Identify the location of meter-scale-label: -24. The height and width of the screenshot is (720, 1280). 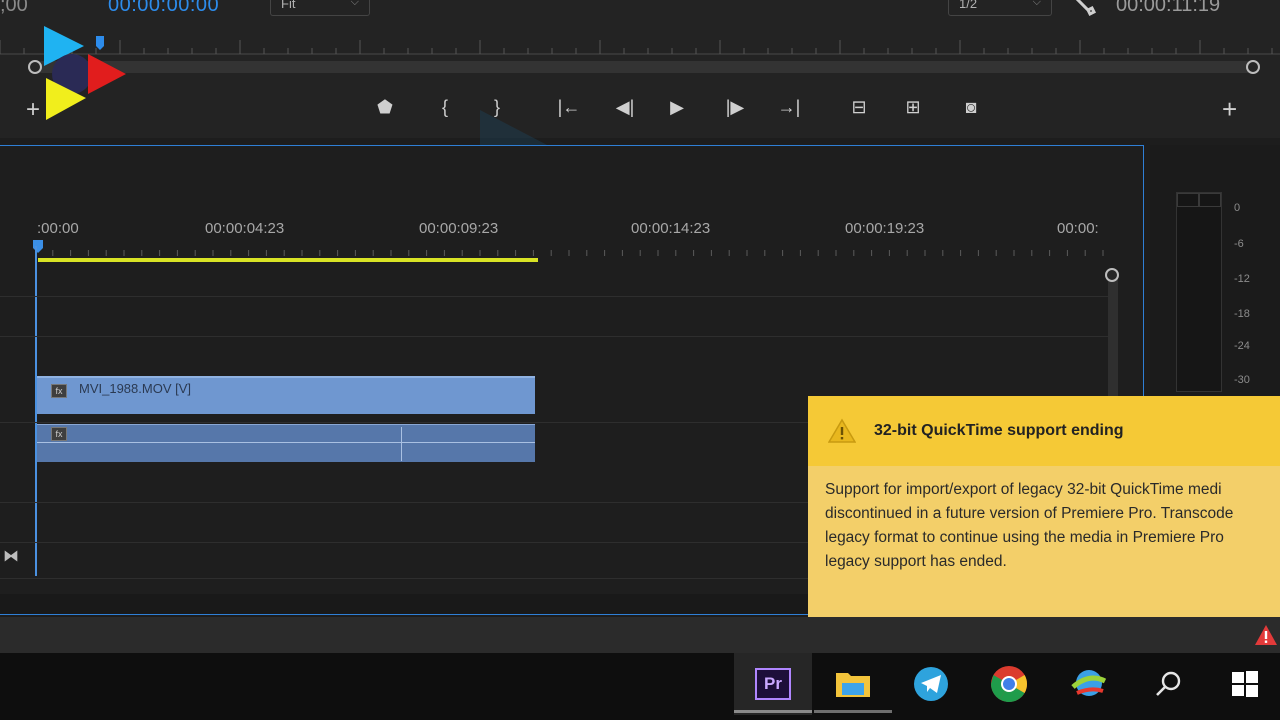
(1242, 346).